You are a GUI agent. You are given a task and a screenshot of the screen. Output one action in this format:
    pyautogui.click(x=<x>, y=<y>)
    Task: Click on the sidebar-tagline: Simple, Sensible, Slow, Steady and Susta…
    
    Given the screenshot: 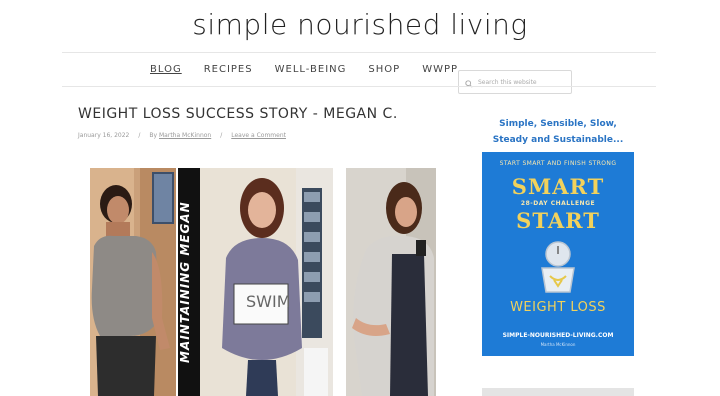 What is the action you would take?
    pyautogui.click(x=558, y=132)
    